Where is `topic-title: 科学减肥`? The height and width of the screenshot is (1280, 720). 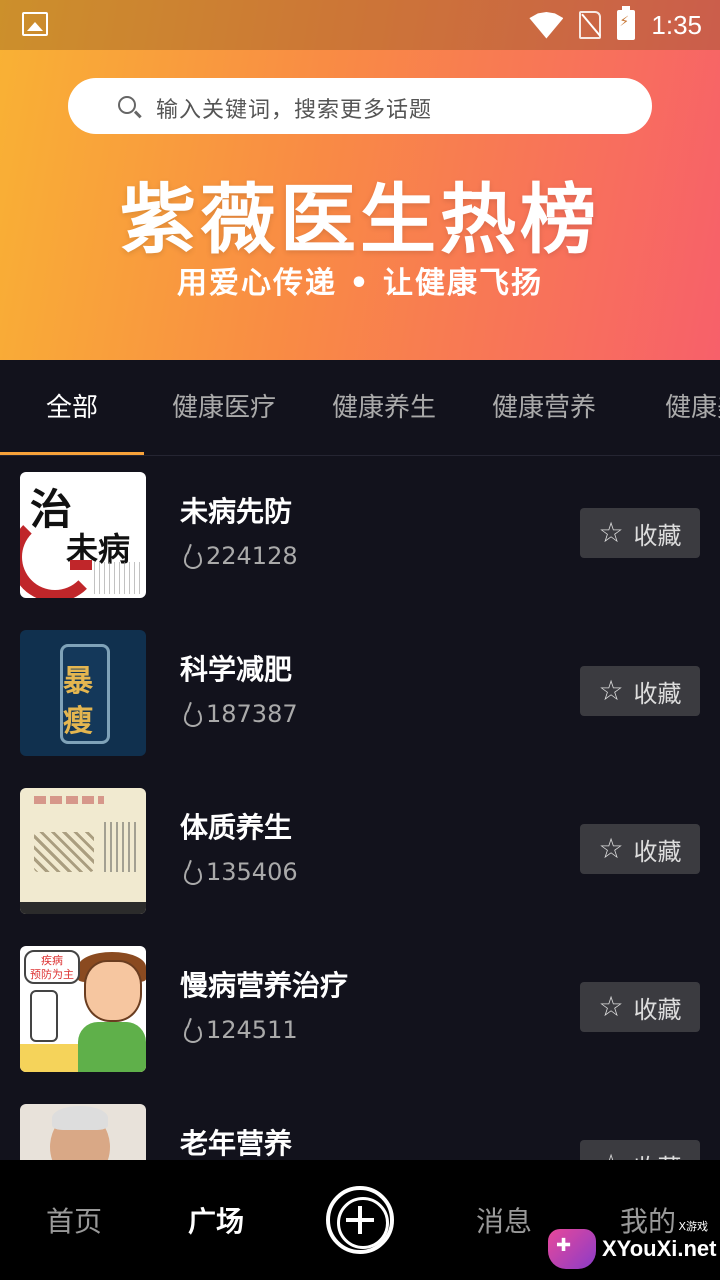 topic-title: 科学减肥 is located at coordinates (236, 669).